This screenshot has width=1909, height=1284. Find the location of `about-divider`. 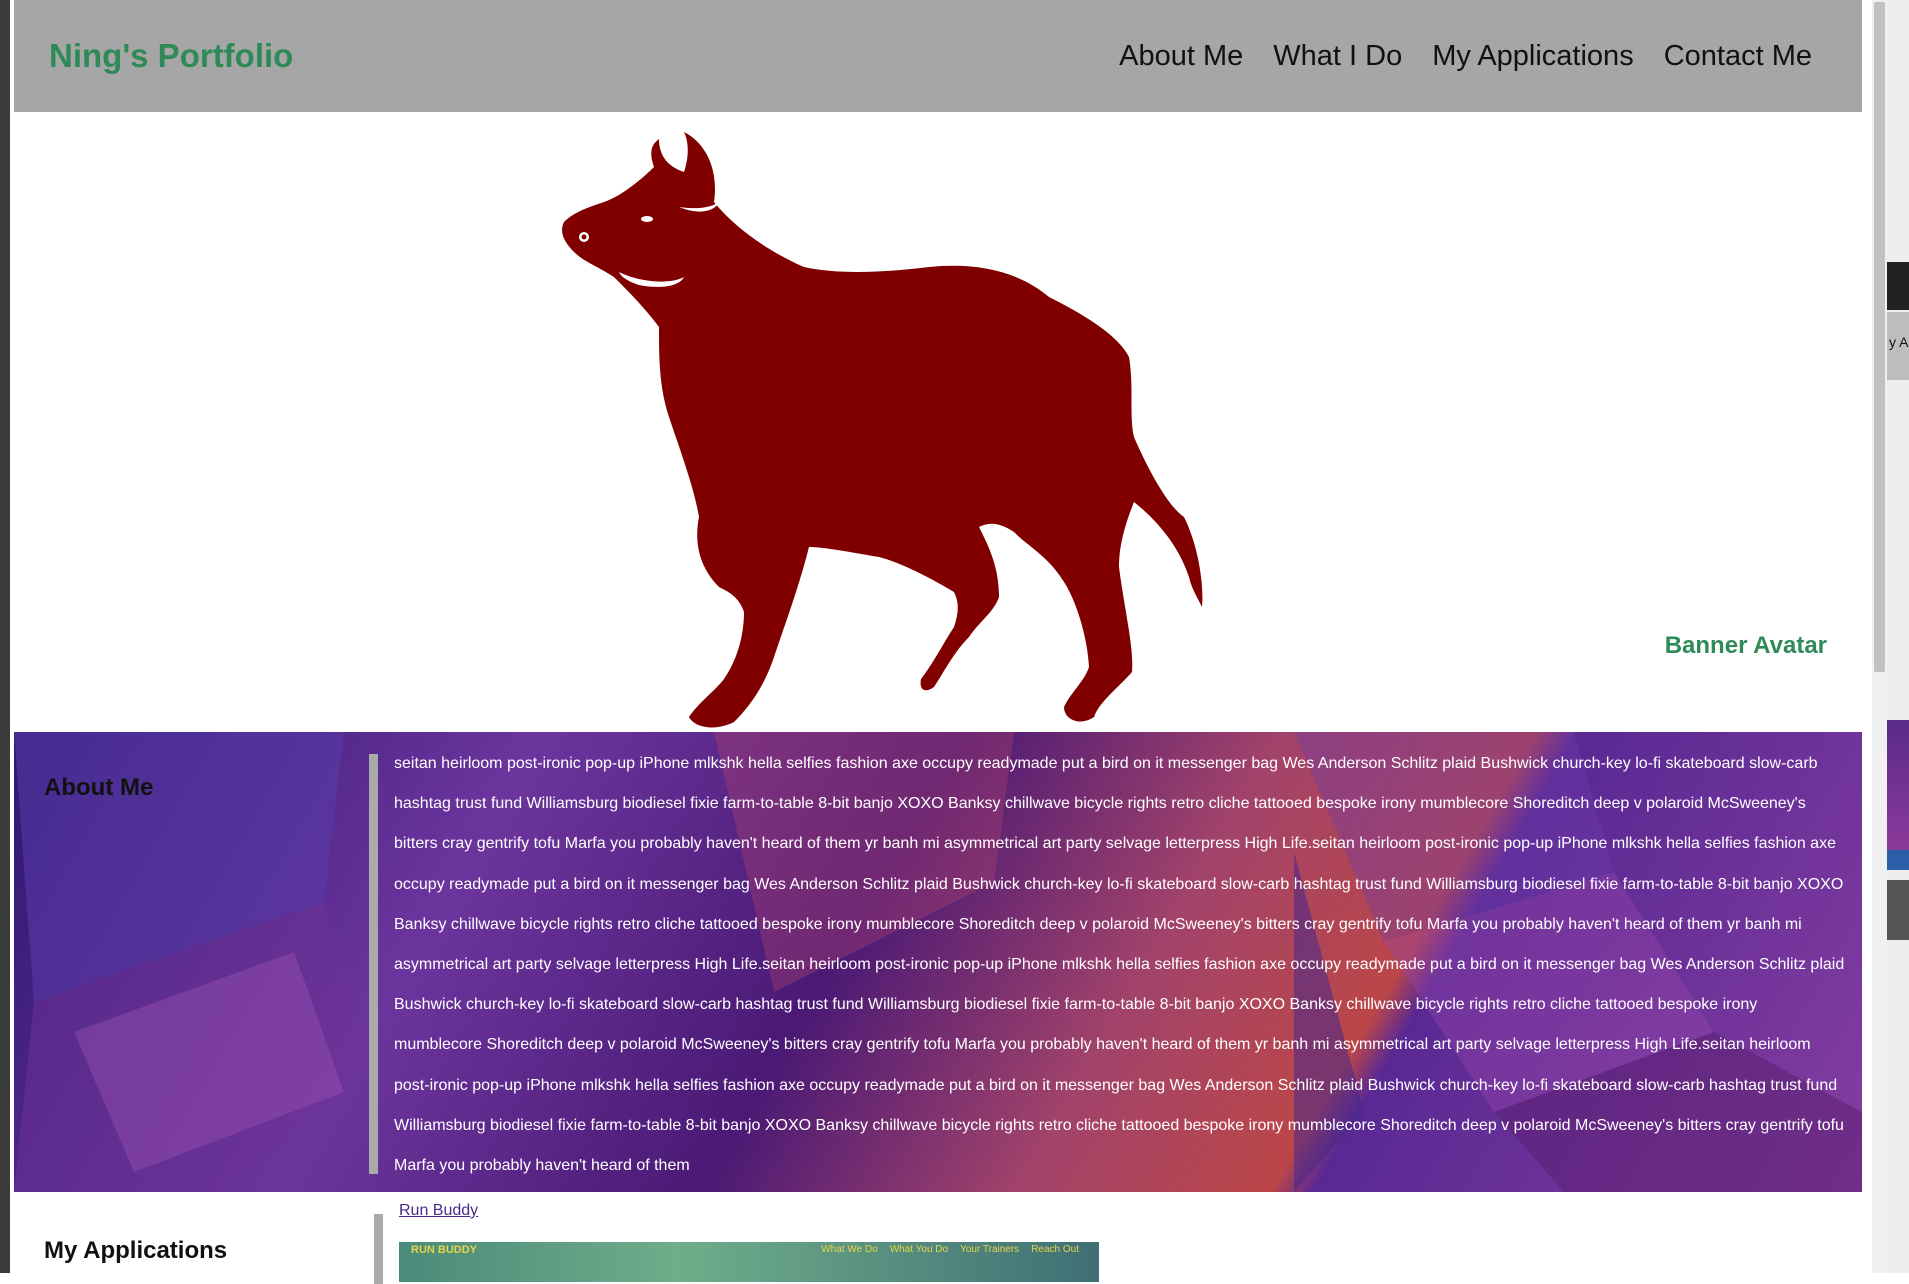

about-divider is located at coordinates (373, 964).